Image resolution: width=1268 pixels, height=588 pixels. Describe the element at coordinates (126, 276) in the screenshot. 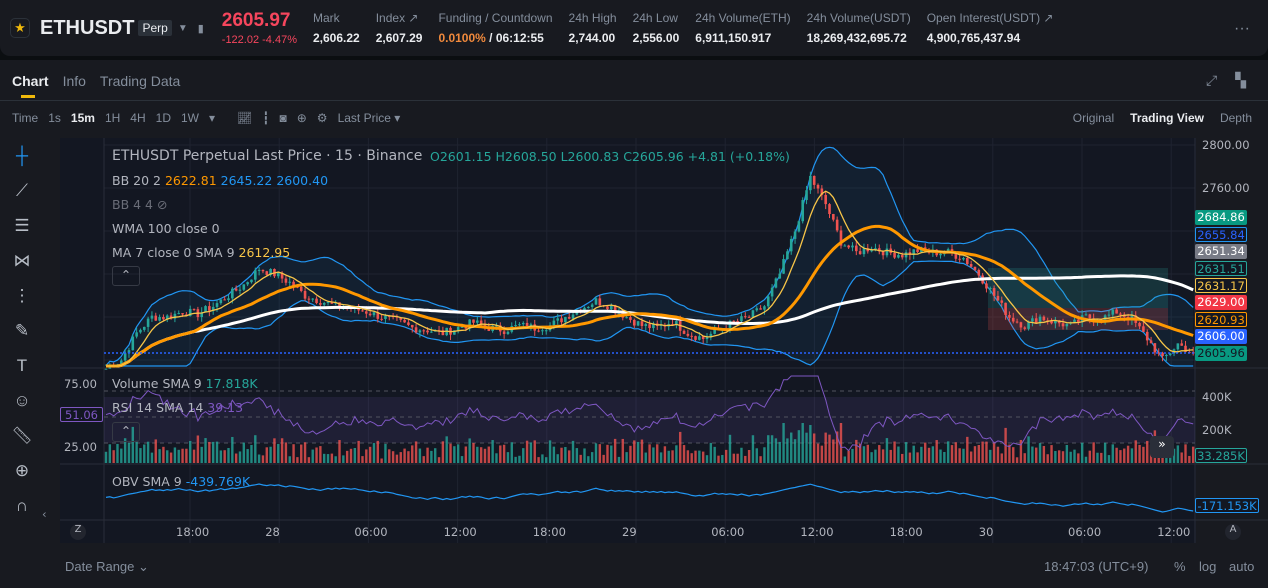

I see `collapse-legend-button: ⌃` at that location.